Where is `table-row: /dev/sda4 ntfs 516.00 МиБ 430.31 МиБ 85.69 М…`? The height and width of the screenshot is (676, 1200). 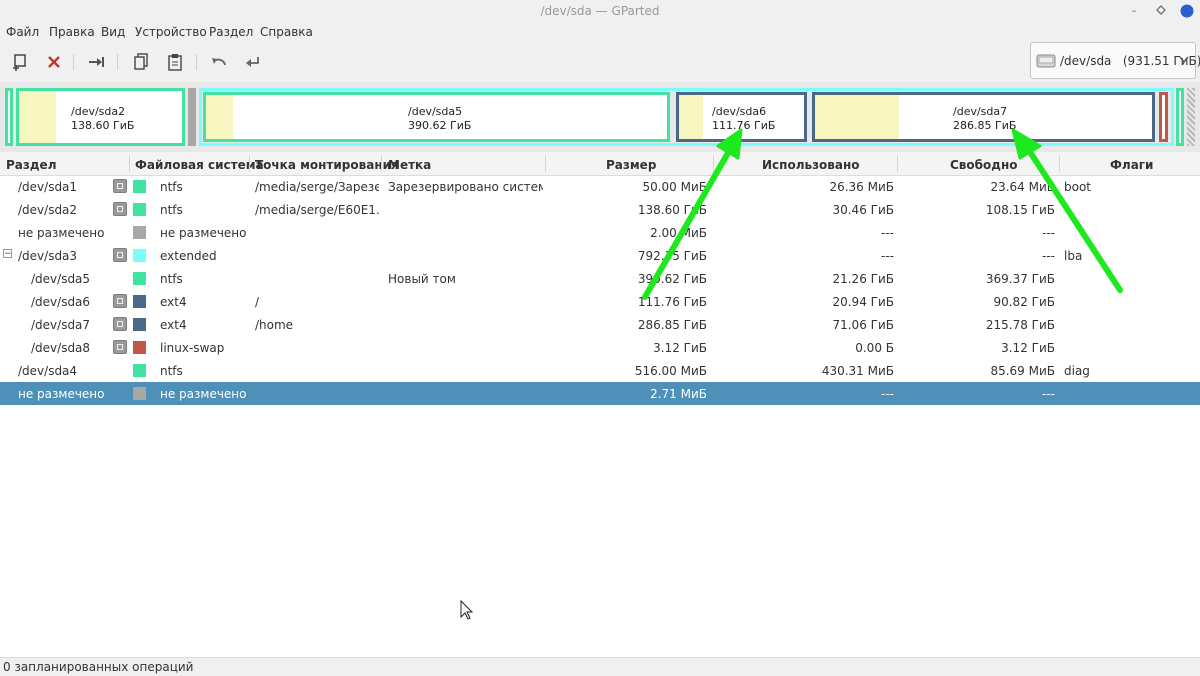 table-row: /dev/sda4 ntfs 516.00 МиБ 430.31 МиБ 85.69 М… is located at coordinates (600, 370).